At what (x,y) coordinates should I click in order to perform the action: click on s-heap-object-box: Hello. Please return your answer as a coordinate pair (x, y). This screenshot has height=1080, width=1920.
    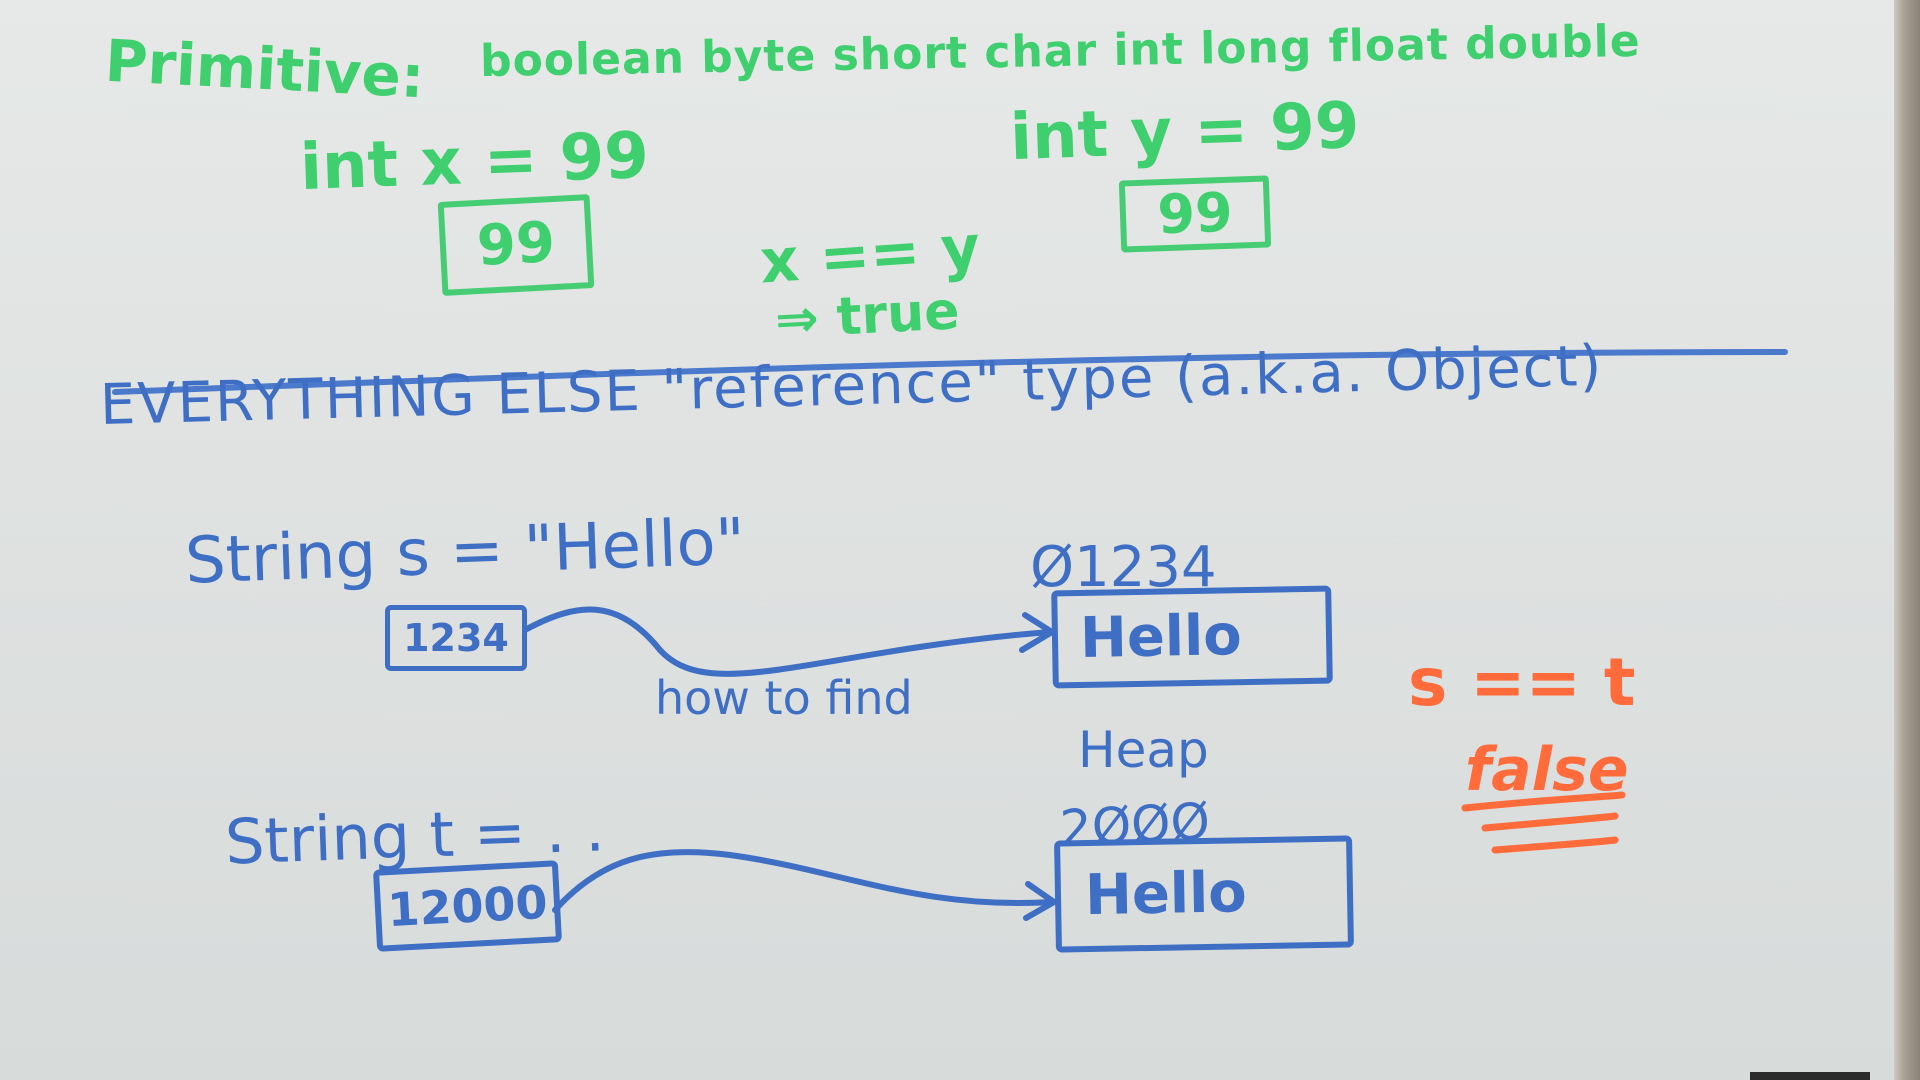
    Looking at the image, I should click on (1192, 637).